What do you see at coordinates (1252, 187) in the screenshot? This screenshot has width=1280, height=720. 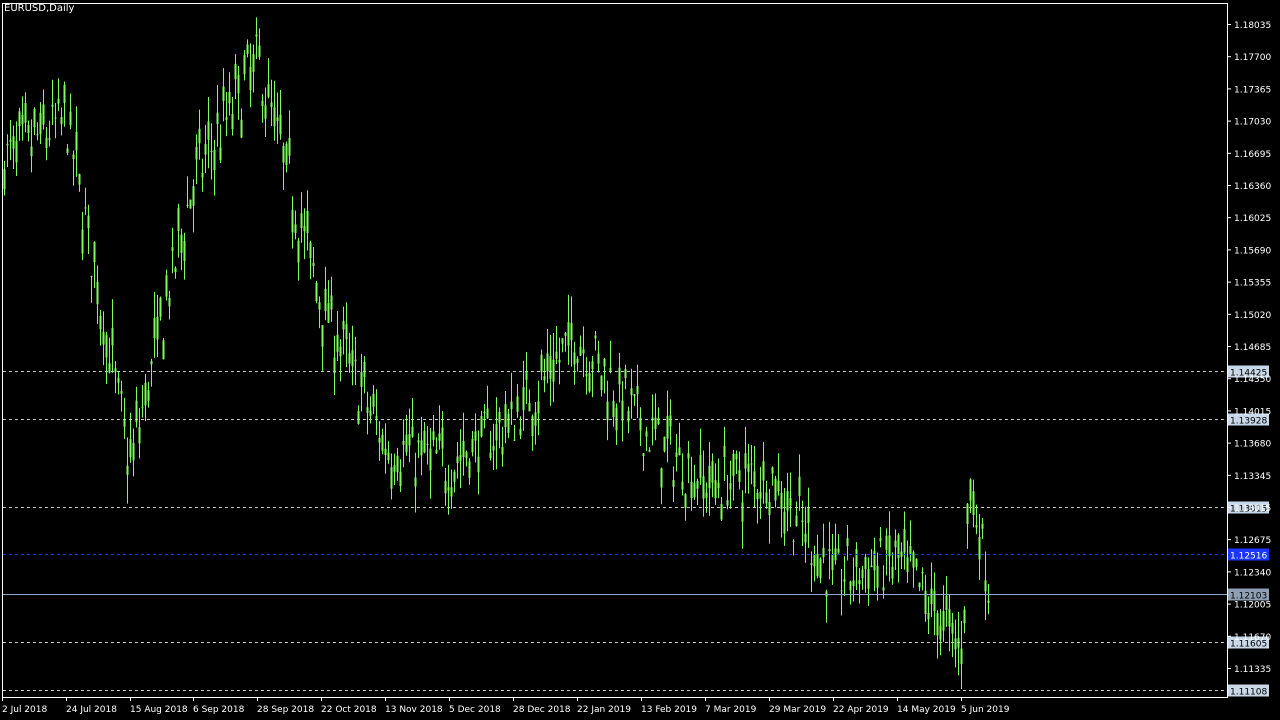 I see `y-tick-label: 1.16360` at bounding box center [1252, 187].